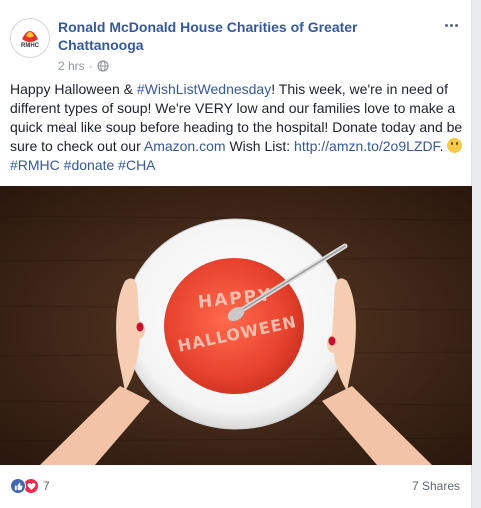 The width and height of the screenshot is (481, 508). What do you see at coordinates (30, 46) in the screenshot?
I see `svg-text: RMHC` at bounding box center [30, 46].